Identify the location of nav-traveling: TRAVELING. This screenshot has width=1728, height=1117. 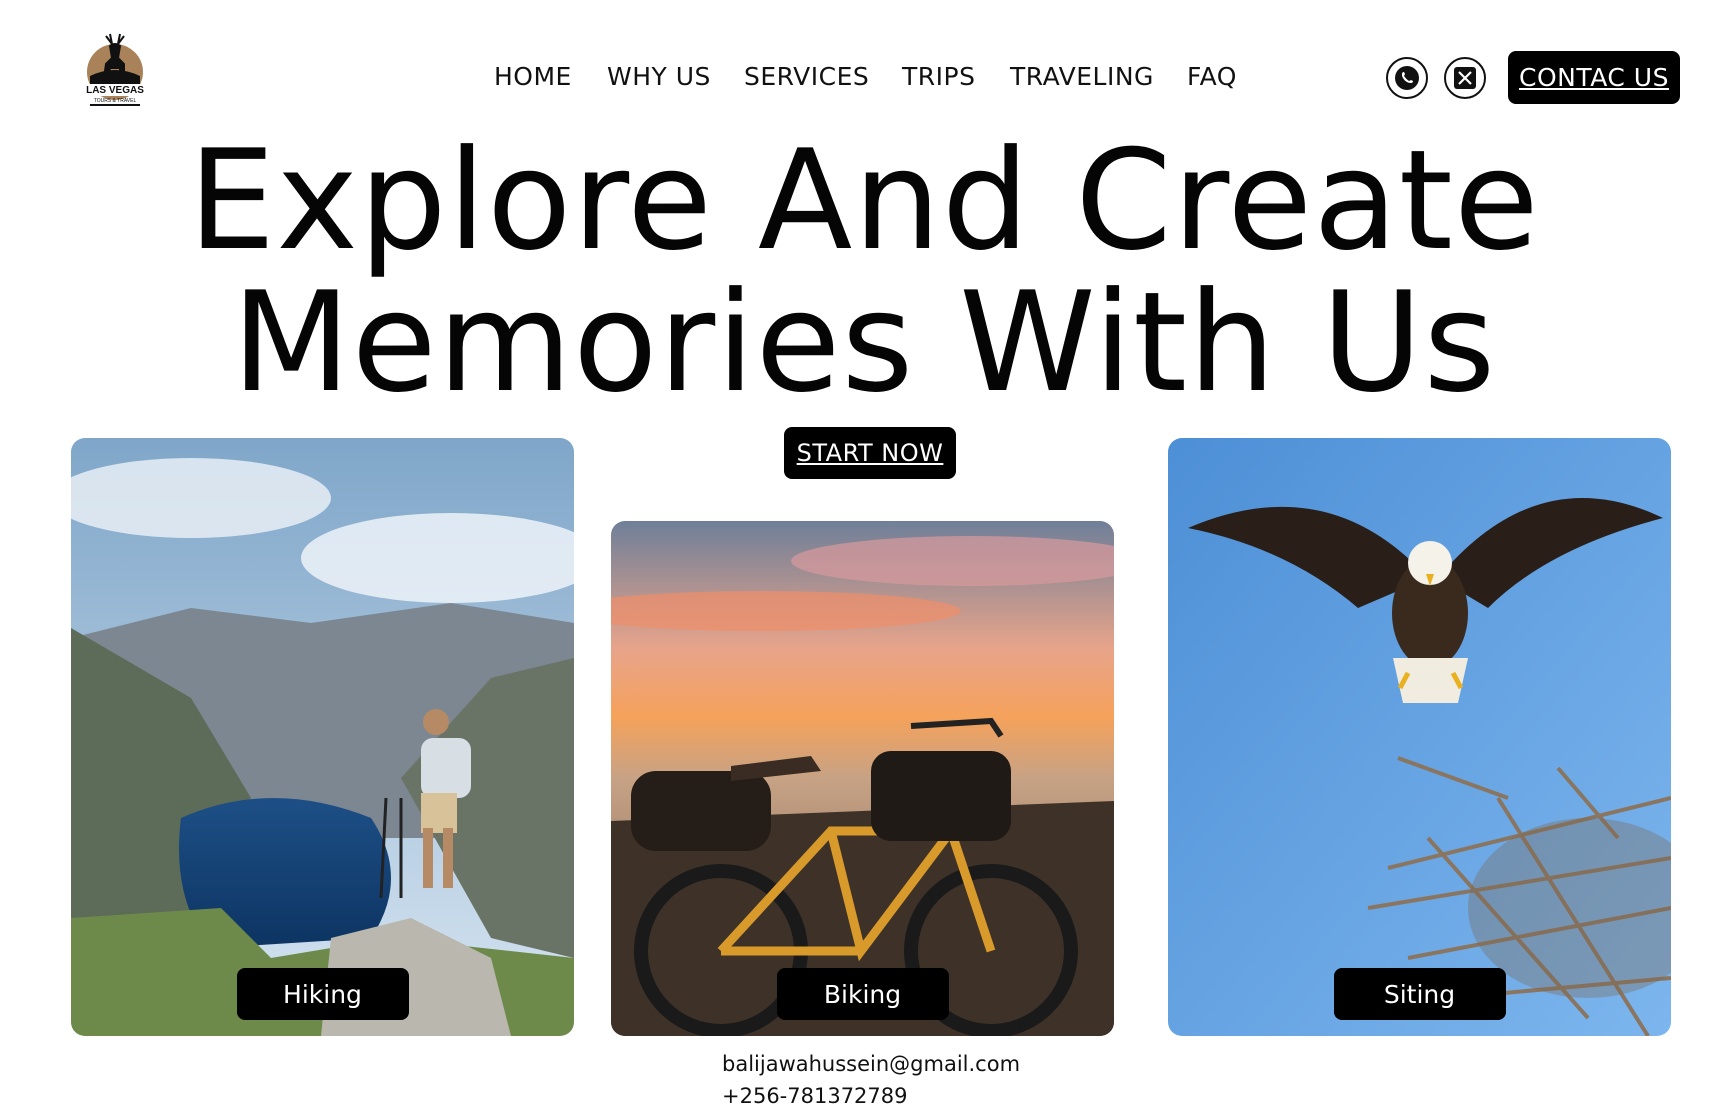
(1082, 76).